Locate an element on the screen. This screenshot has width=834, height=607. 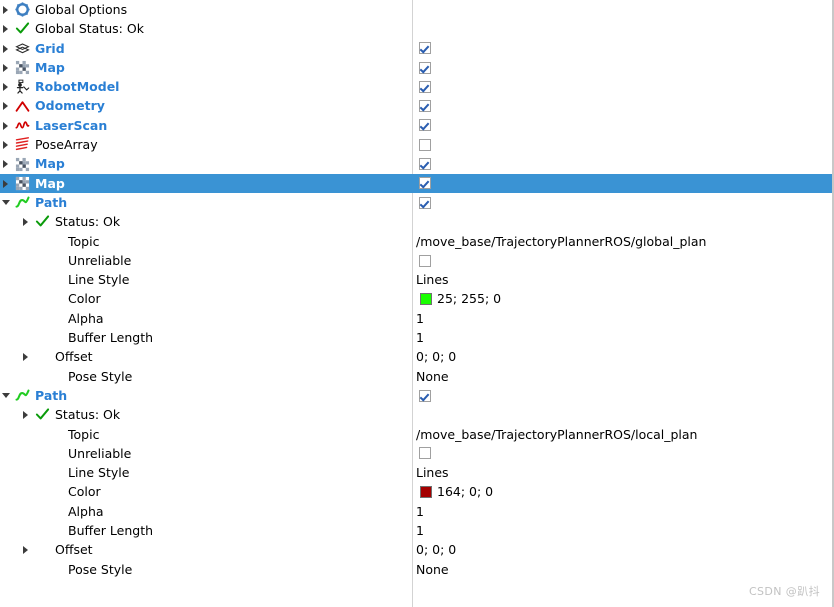
display-row: PoseArray is located at coordinates (416, 144).